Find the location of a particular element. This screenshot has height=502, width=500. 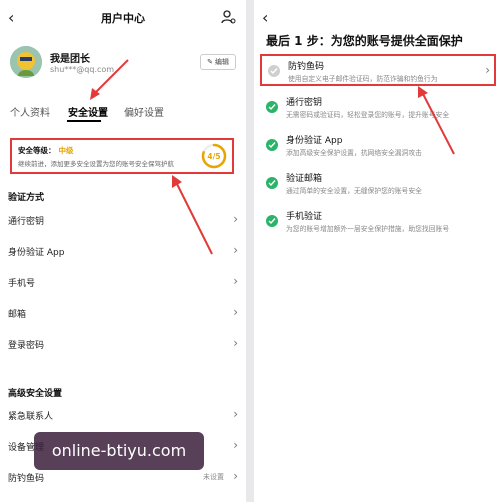

profile-email: shu***@qq.com is located at coordinates (82, 69).